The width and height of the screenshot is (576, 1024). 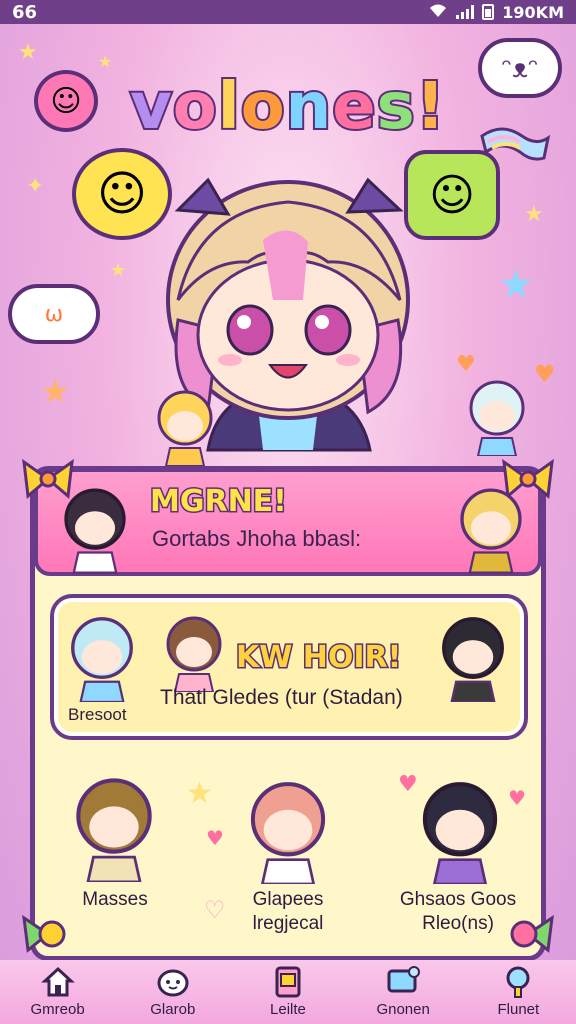 I want to click on nav-item-chat: Glarob, so click(x=173, y=991).